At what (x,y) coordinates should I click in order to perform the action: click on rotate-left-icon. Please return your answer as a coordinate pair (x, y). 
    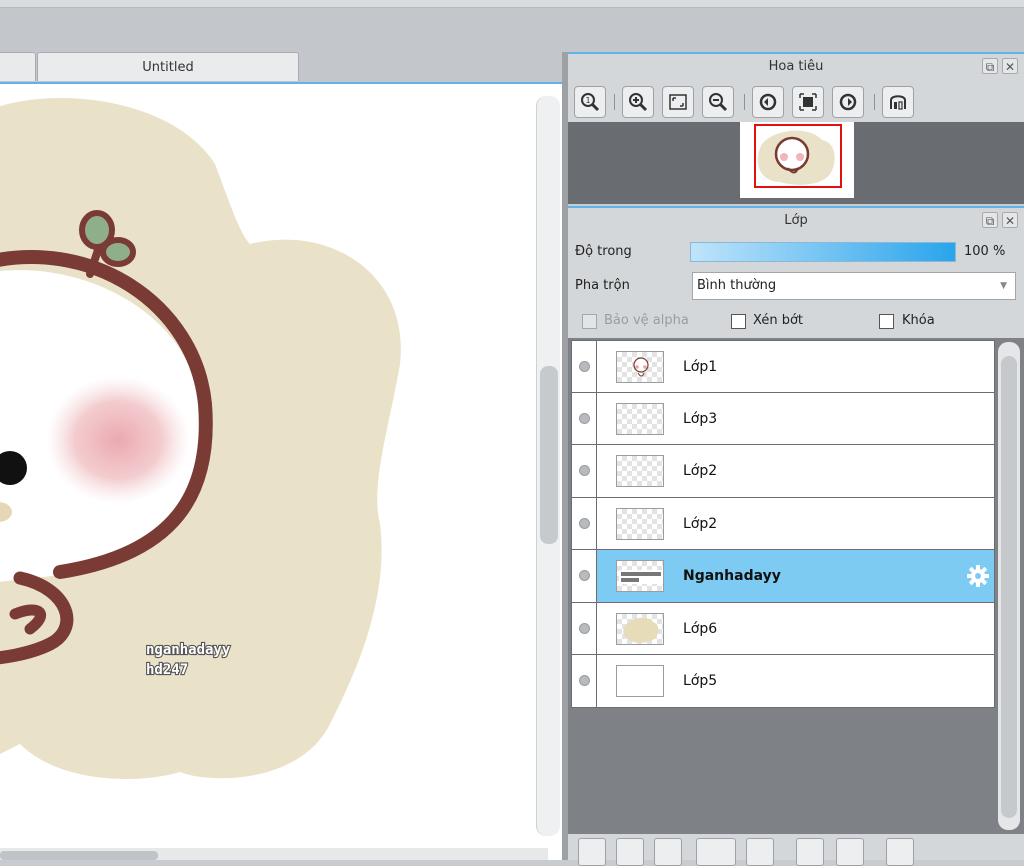
    Looking at the image, I should click on (768, 102).